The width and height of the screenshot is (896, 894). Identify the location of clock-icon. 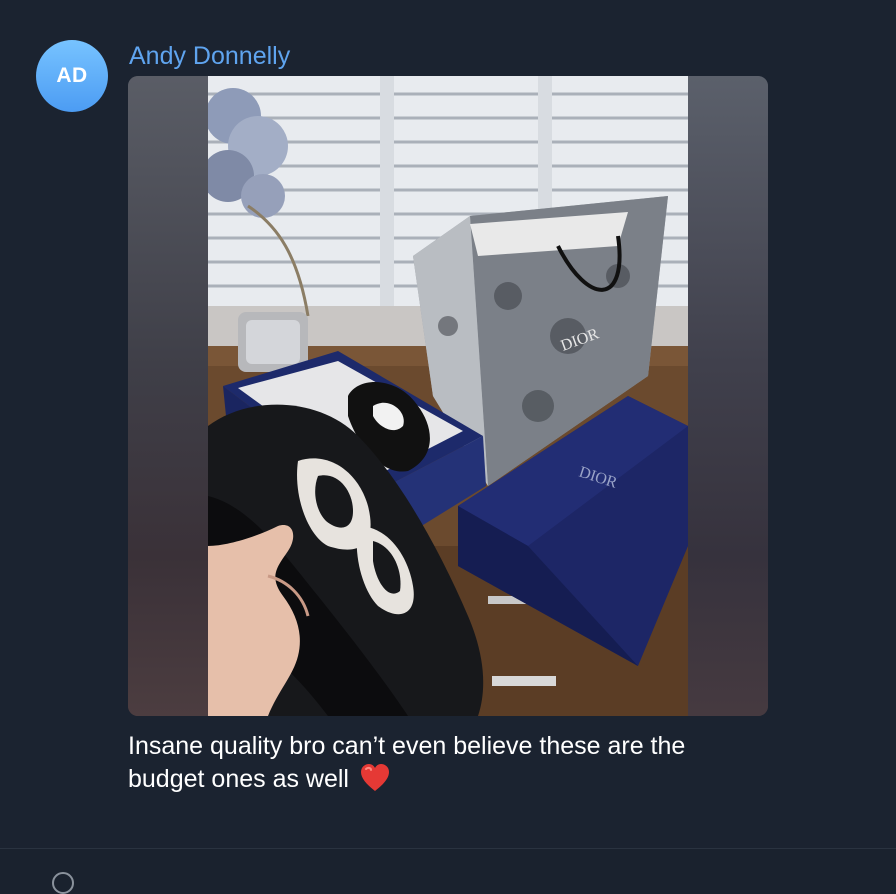
(63, 883).